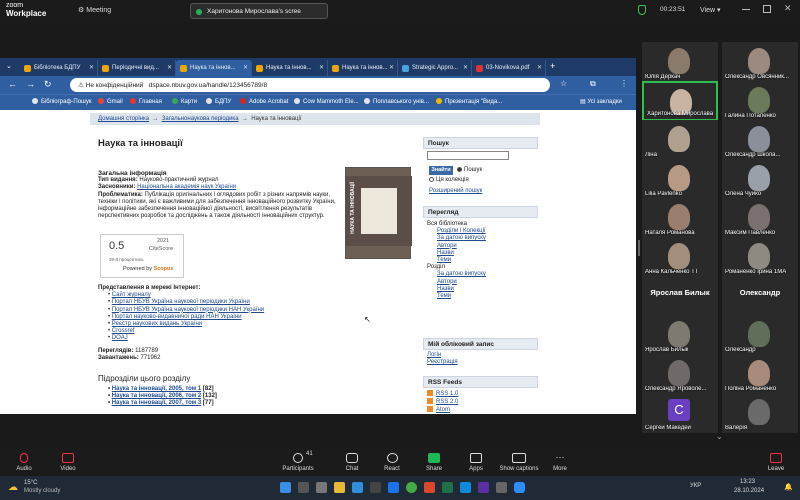 Image resolution: width=800 pixels, height=500 pixels. Describe the element at coordinates (461, 246) in the screenshot. I see `browse-link: Автори` at that location.